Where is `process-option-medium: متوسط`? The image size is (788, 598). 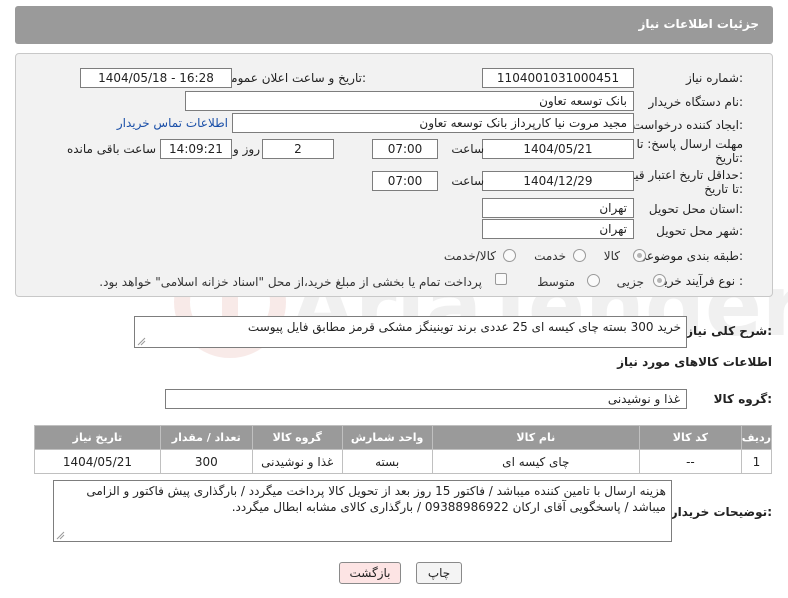
process-option-medium: متوسط is located at coordinates (556, 282).